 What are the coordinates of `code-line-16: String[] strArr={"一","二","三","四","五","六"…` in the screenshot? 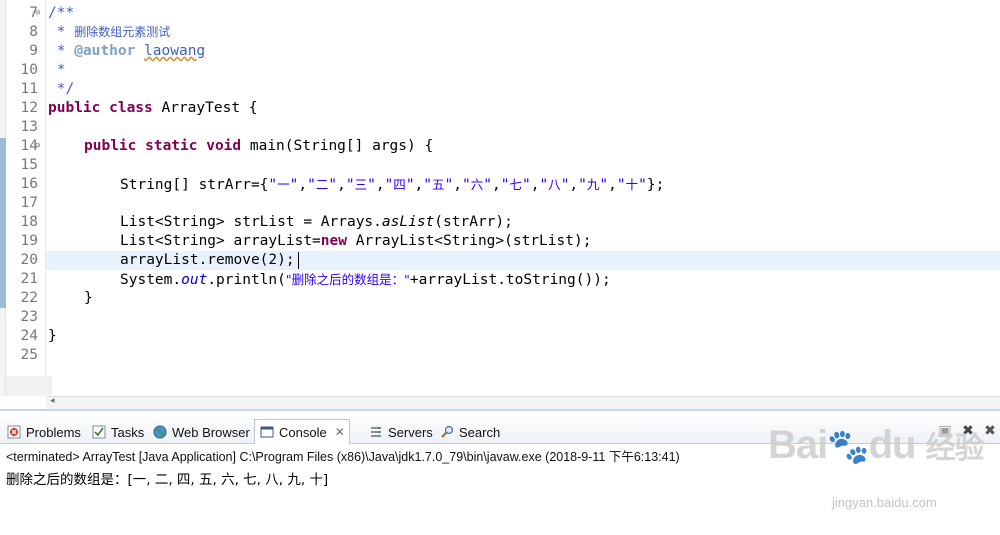 It's located at (392, 184).